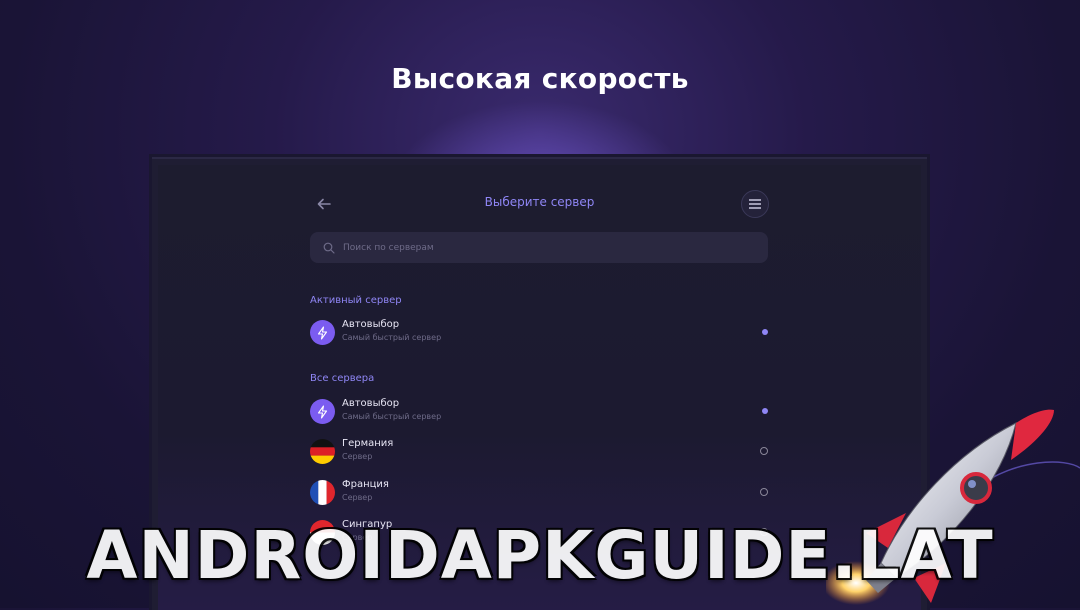 Image resolution: width=1080 pixels, height=610 pixels. What do you see at coordinates (356, 300) in the screenshot?
I see `active-server-label: Активный сервер` at bounding box center [356, 300].